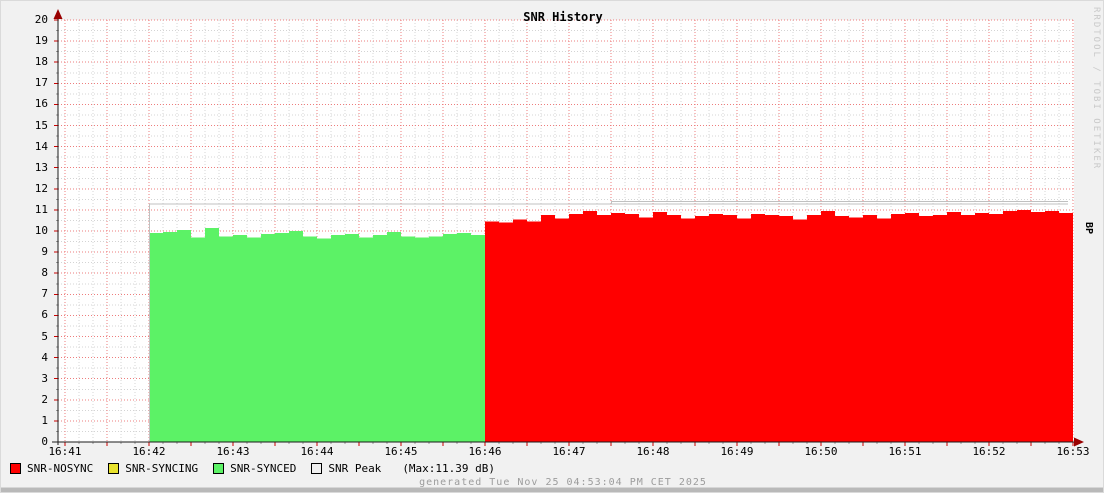  I want to click on y-tick-label: 15, so click(41, 125).